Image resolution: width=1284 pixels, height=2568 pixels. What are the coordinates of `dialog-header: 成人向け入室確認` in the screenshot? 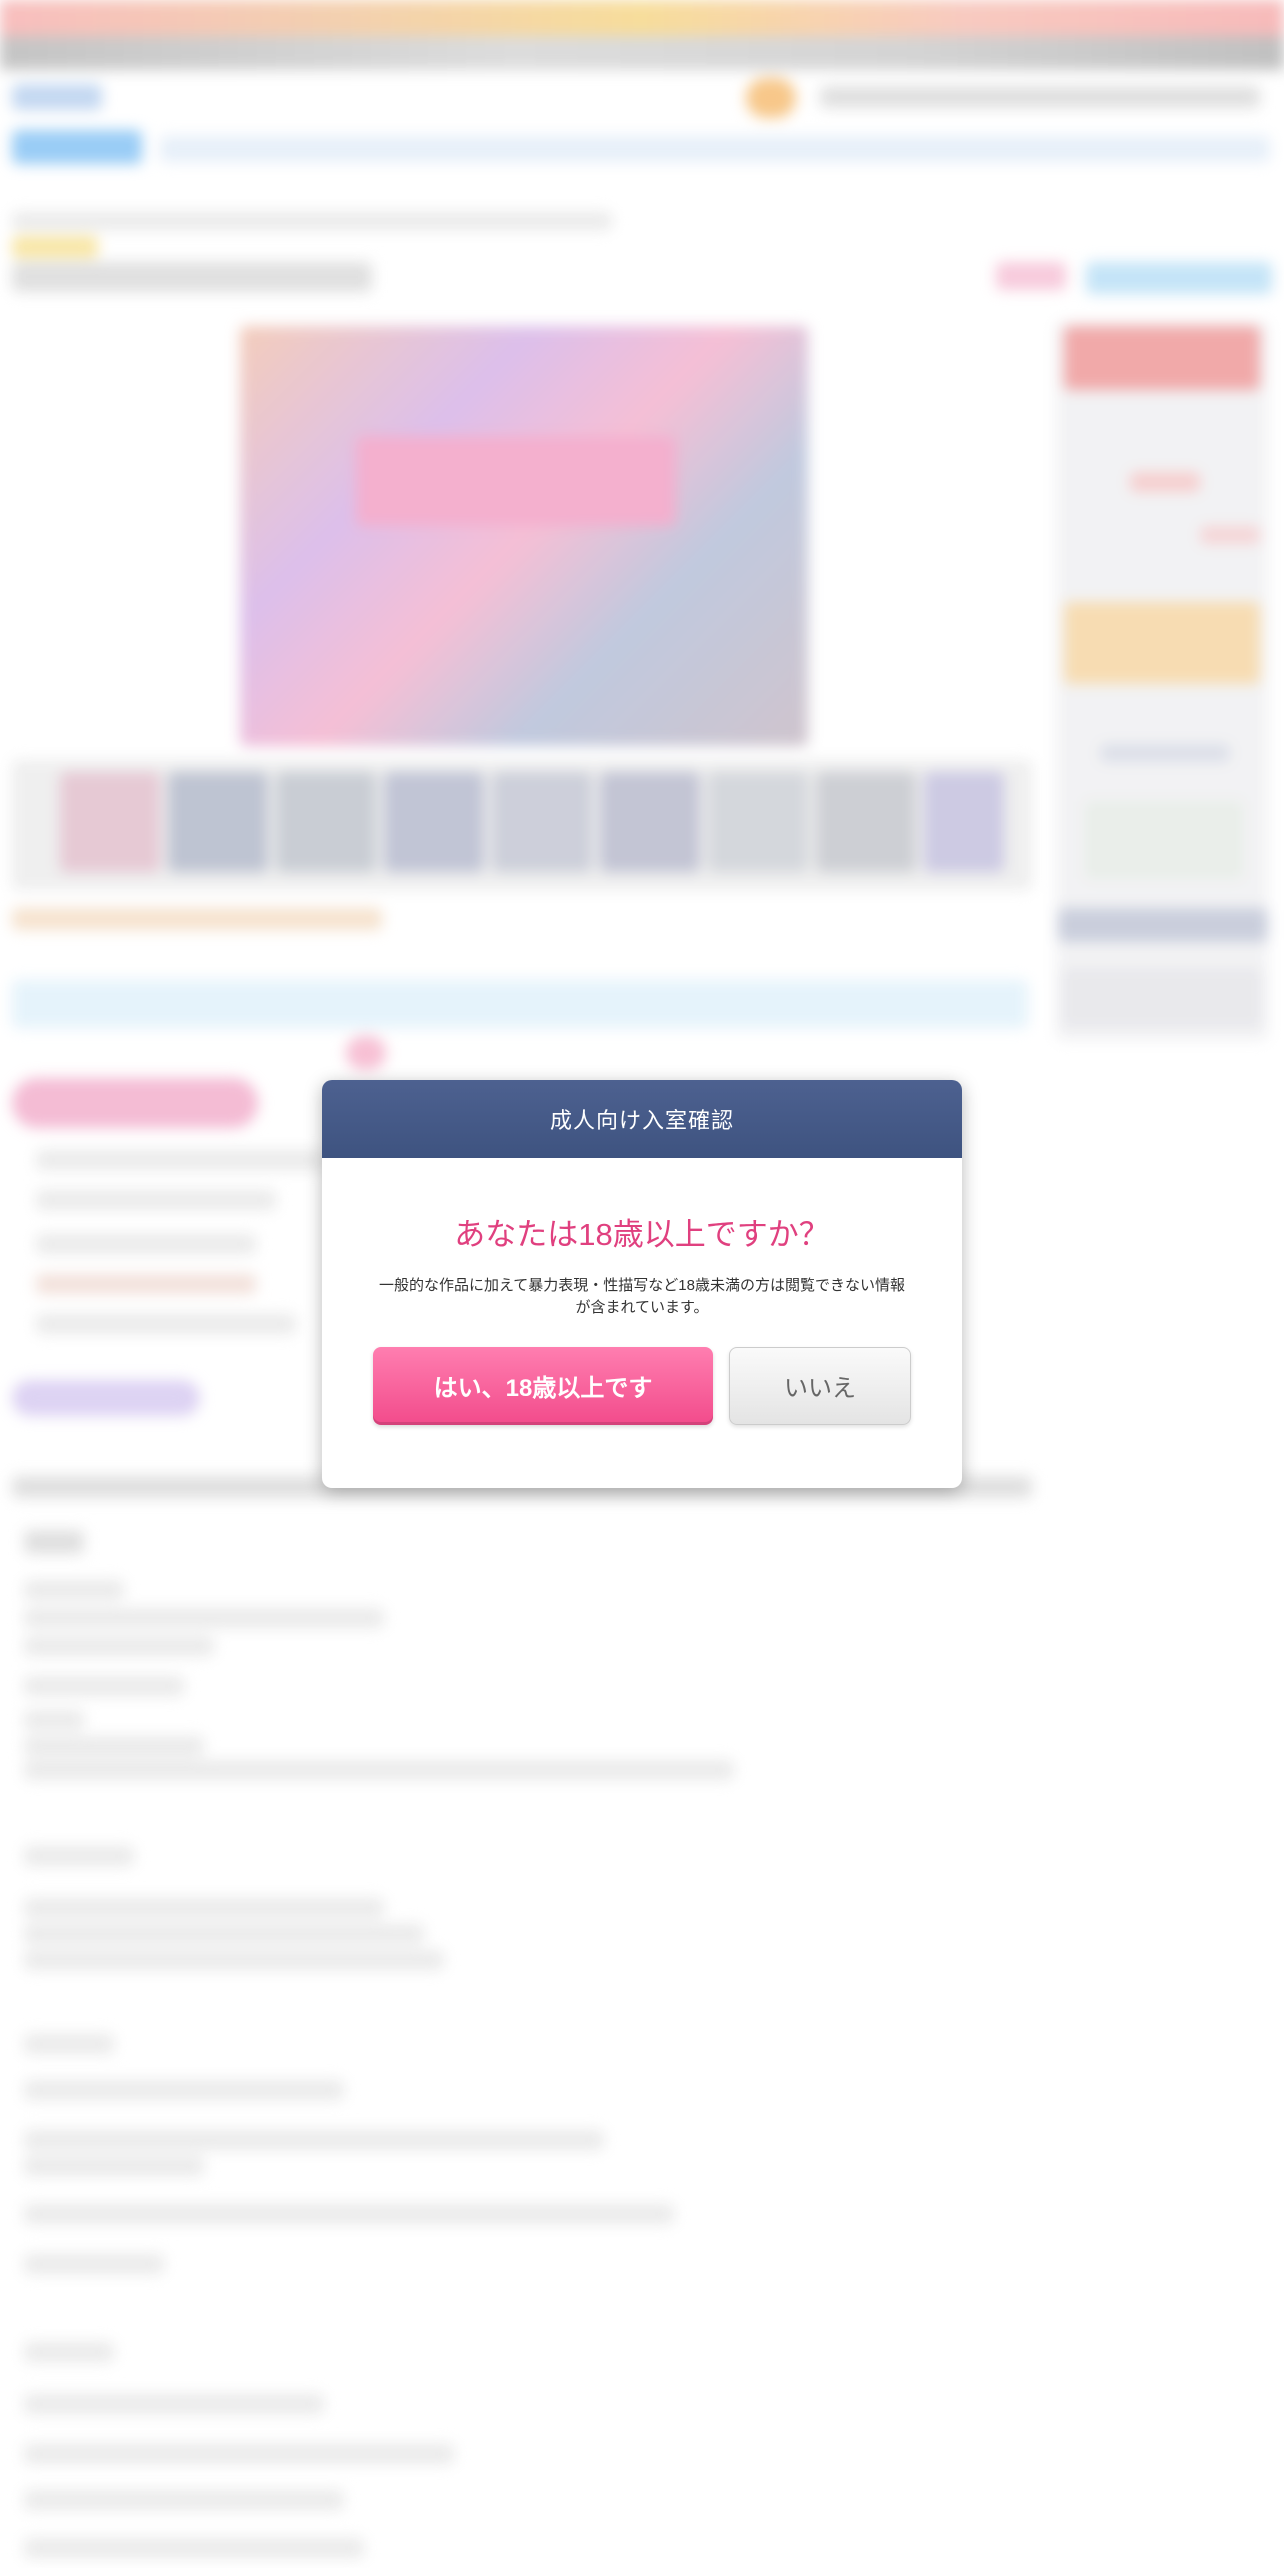 It's located at (642, 1119).